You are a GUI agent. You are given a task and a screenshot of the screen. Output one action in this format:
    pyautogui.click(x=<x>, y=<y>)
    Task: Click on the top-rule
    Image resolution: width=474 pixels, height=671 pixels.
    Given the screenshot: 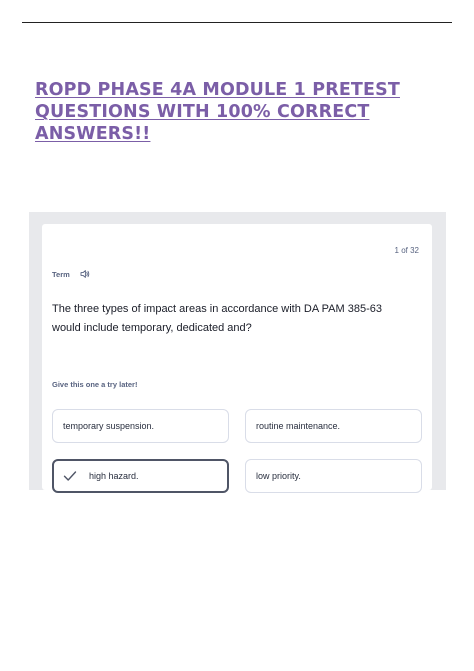 What is the action you would take?
    pyautogui.click(x=237, y=22)
    